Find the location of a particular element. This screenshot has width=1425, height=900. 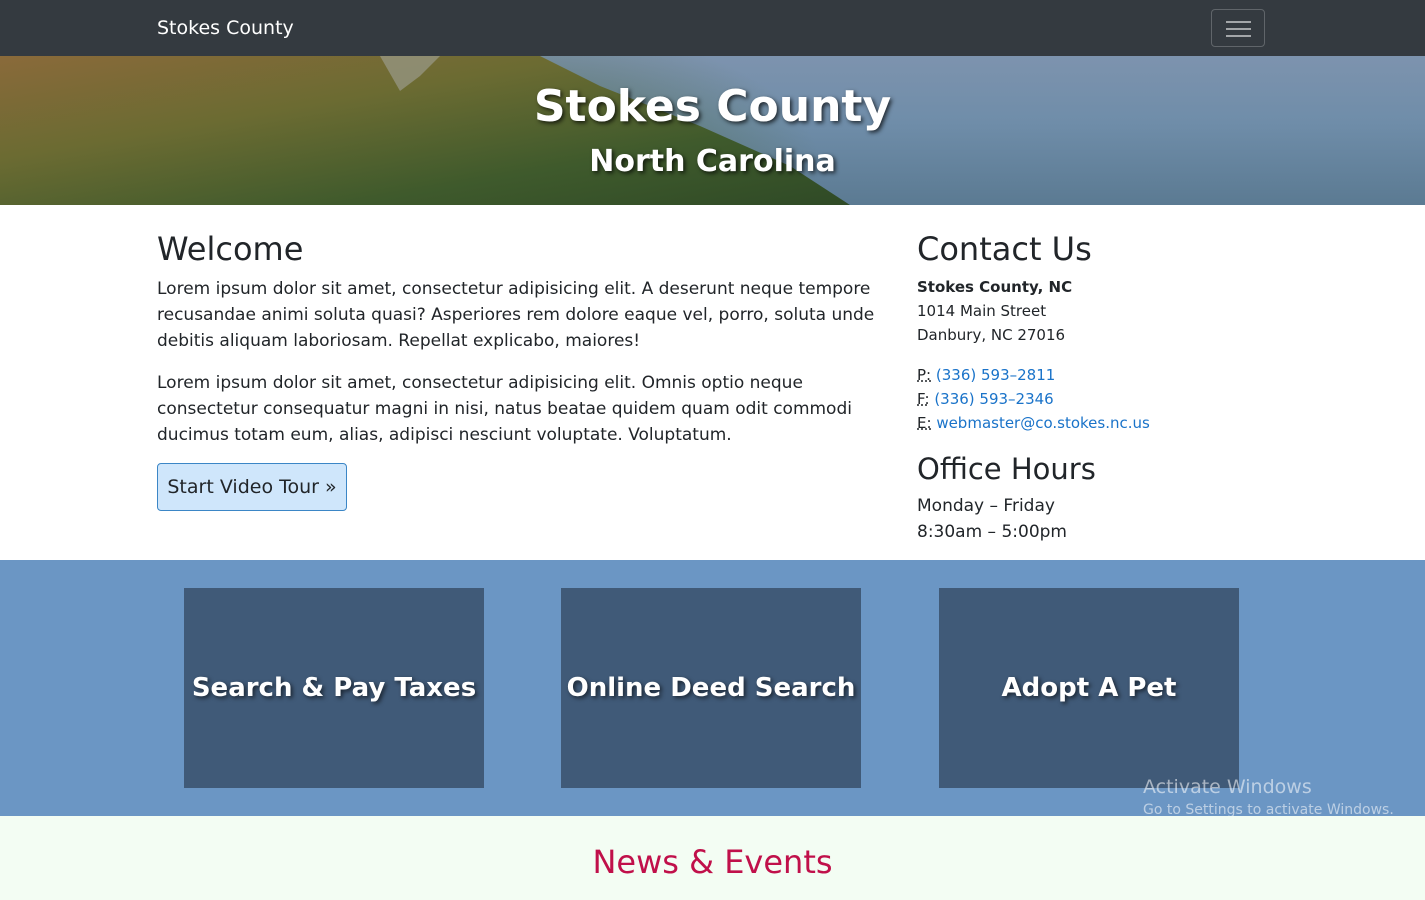

email-label: E: is located at coordinates (924, 423).